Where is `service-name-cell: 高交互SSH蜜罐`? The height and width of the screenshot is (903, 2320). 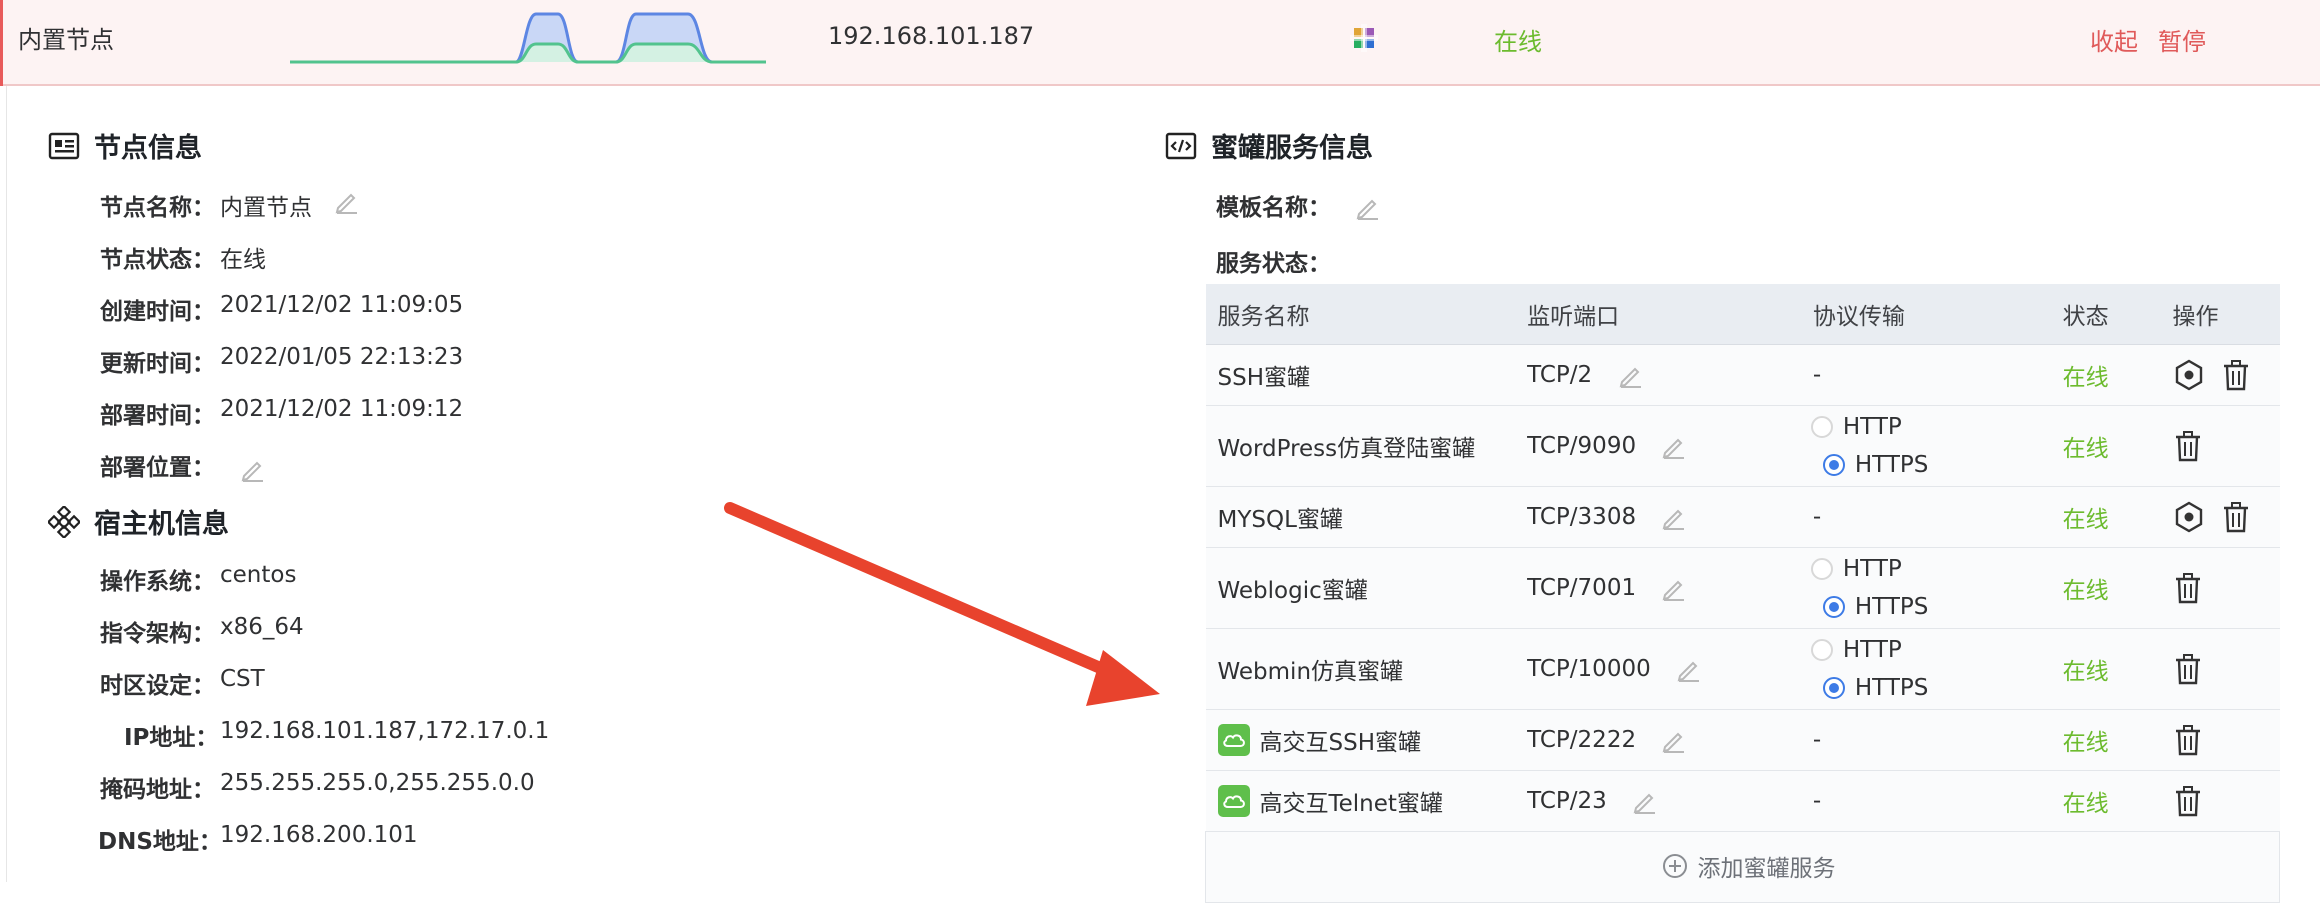 service-name-cell: 高交互SSH蜜罐 is located at coordinates (1360, 740).